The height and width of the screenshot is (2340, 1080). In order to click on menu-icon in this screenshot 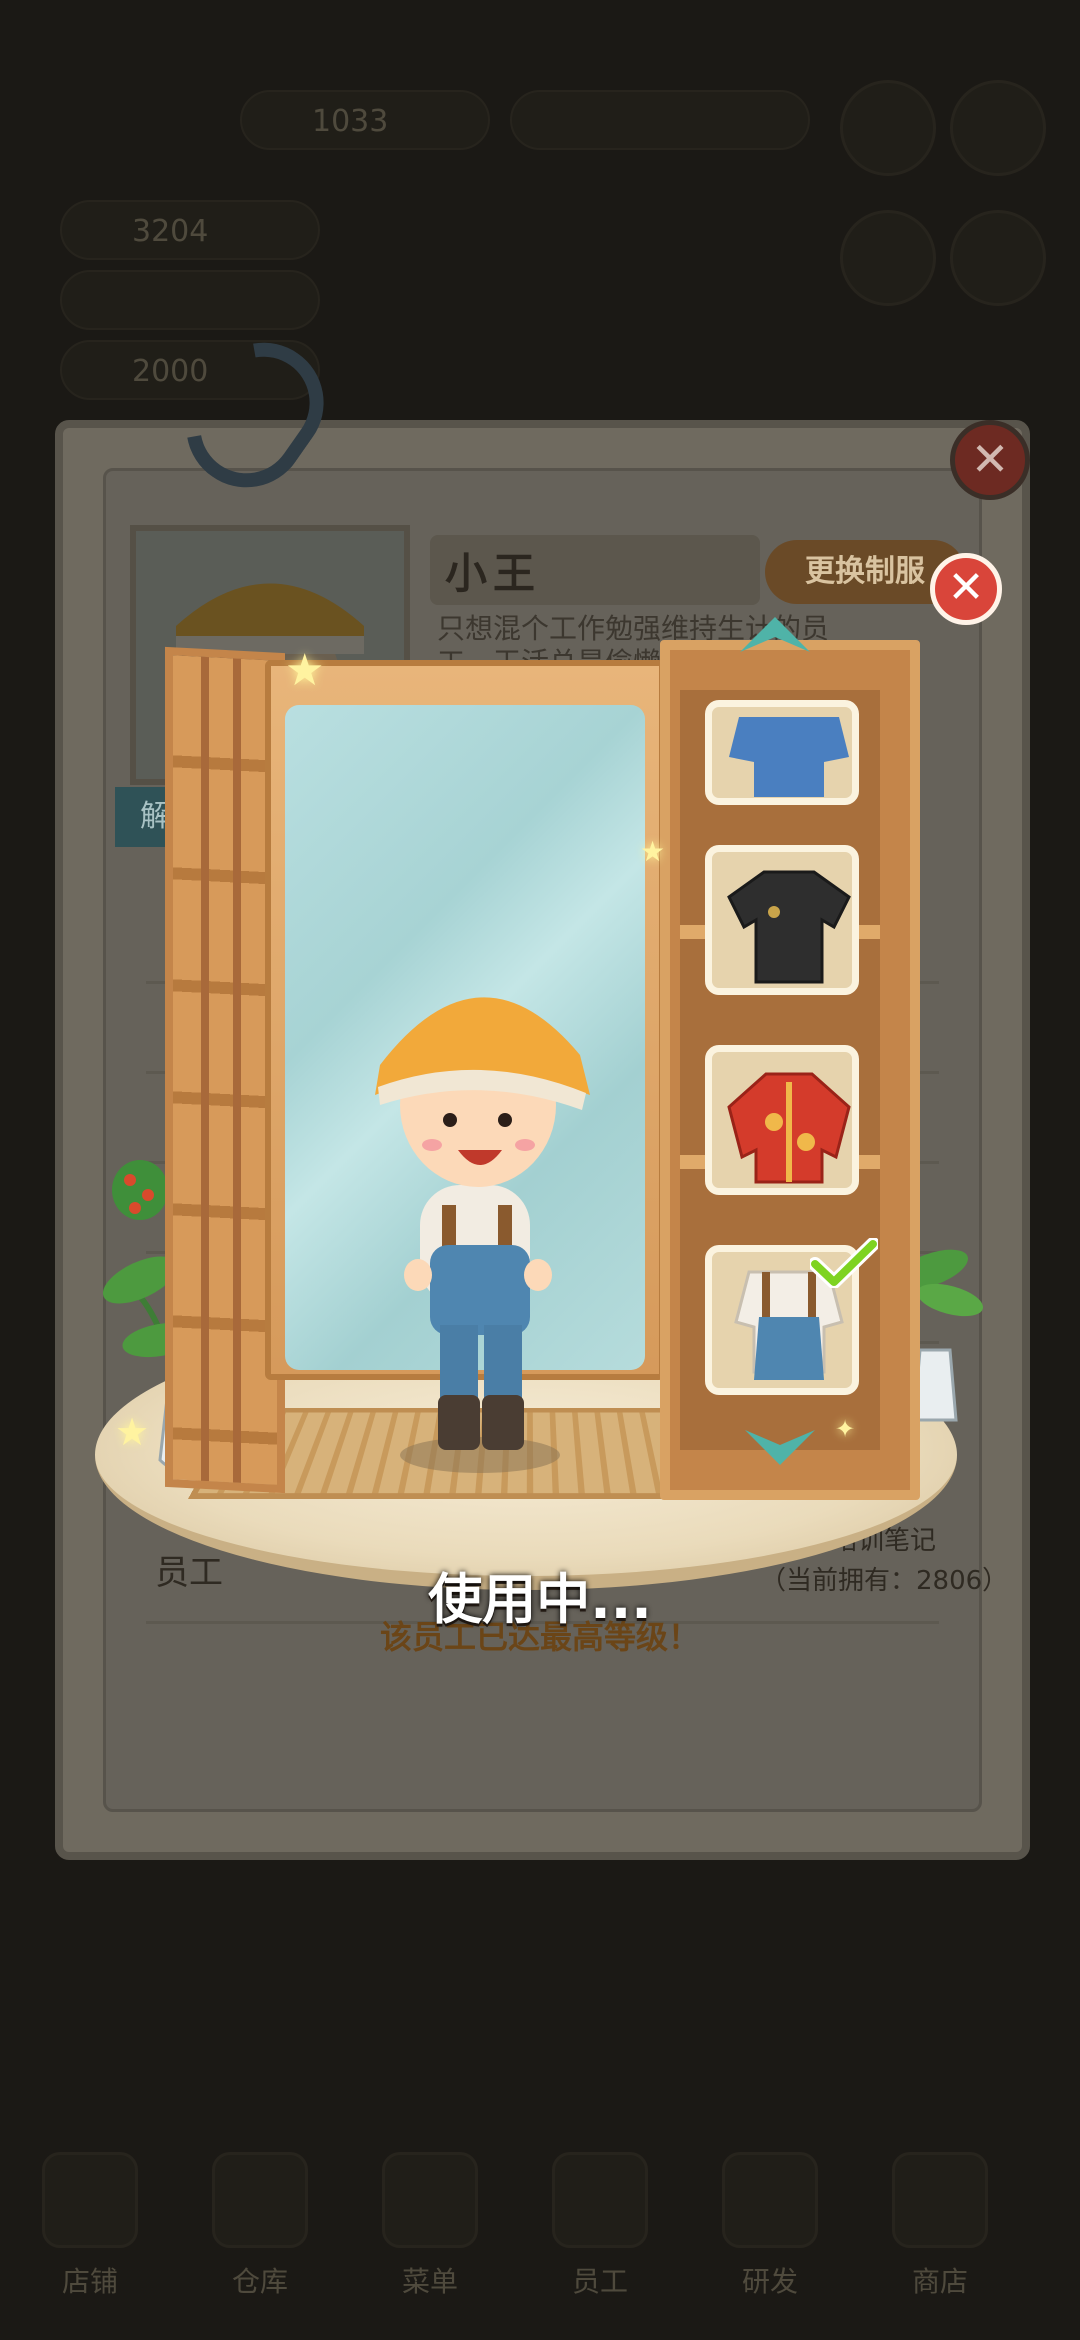, I will do `click(998, 128)`.